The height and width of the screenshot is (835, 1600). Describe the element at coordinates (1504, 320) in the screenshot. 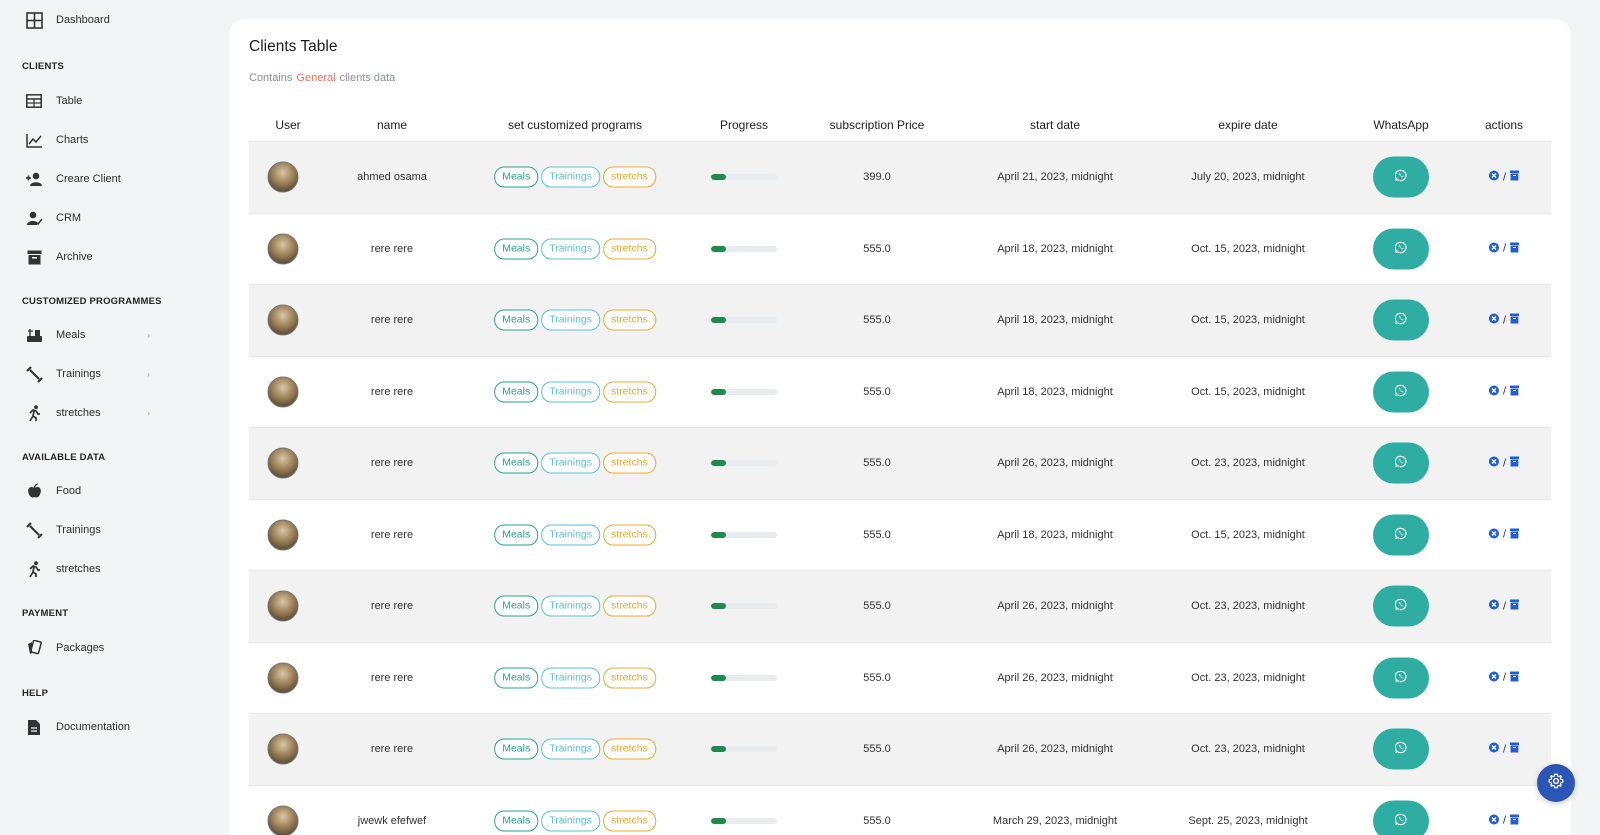

I see `actions-cell: /` at that location.